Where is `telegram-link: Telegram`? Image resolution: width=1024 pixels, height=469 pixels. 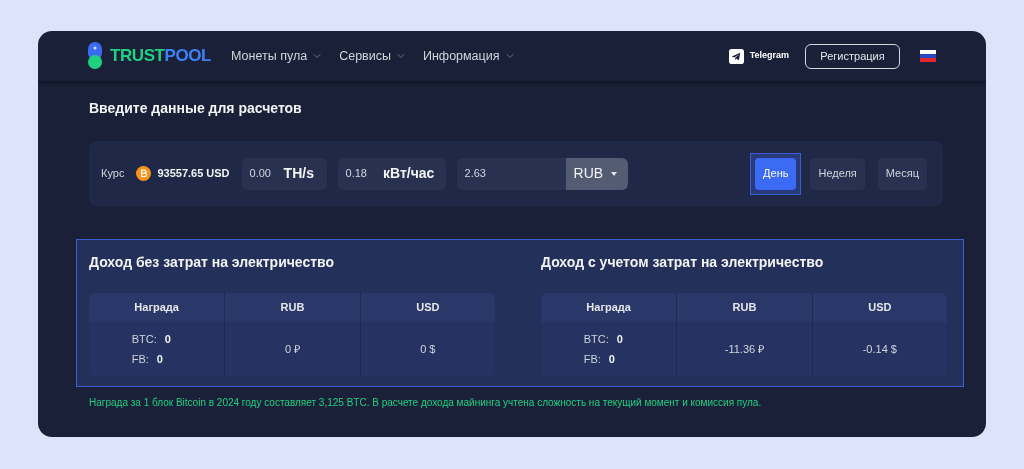 telegram-link: Telegram is located at coordinates (769, 56).